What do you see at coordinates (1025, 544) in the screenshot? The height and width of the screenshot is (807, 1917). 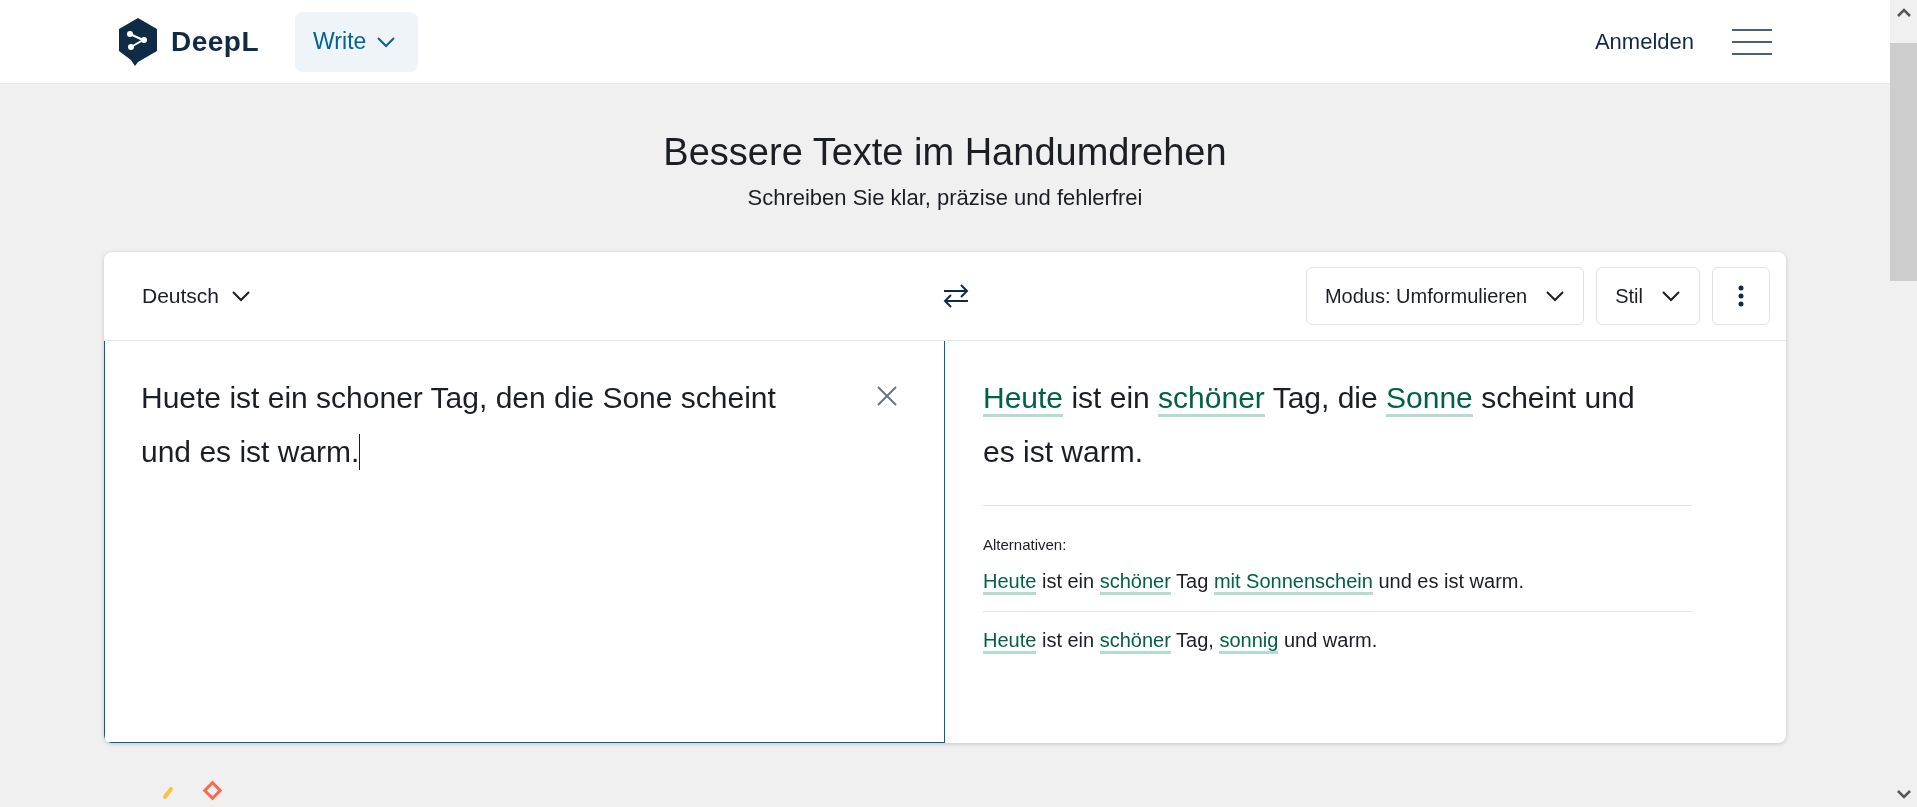 I see `alternatives-label: Alternativen:` at bounding box center [1025, 544].